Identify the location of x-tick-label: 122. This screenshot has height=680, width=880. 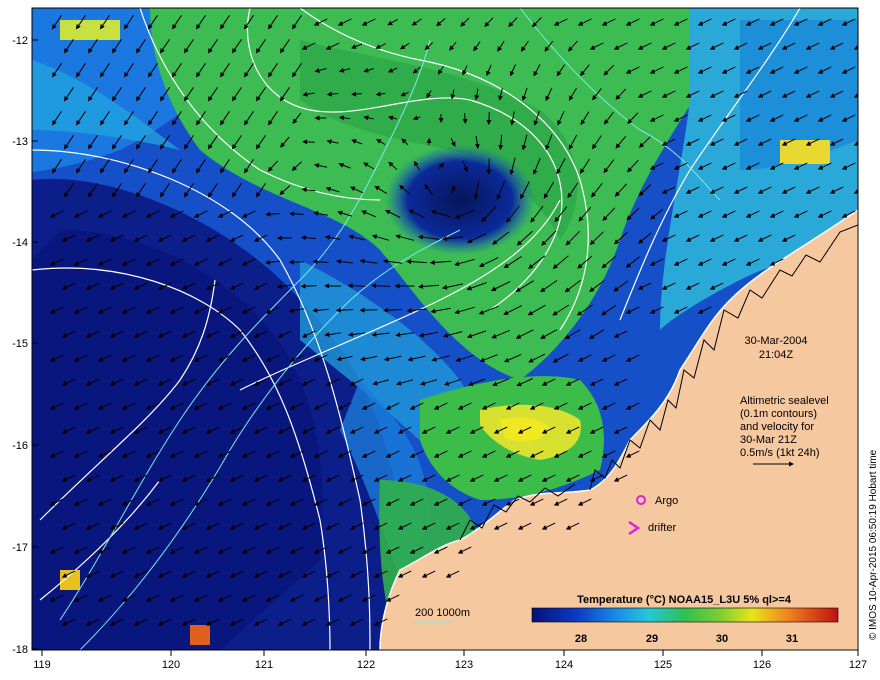
(366, 665).